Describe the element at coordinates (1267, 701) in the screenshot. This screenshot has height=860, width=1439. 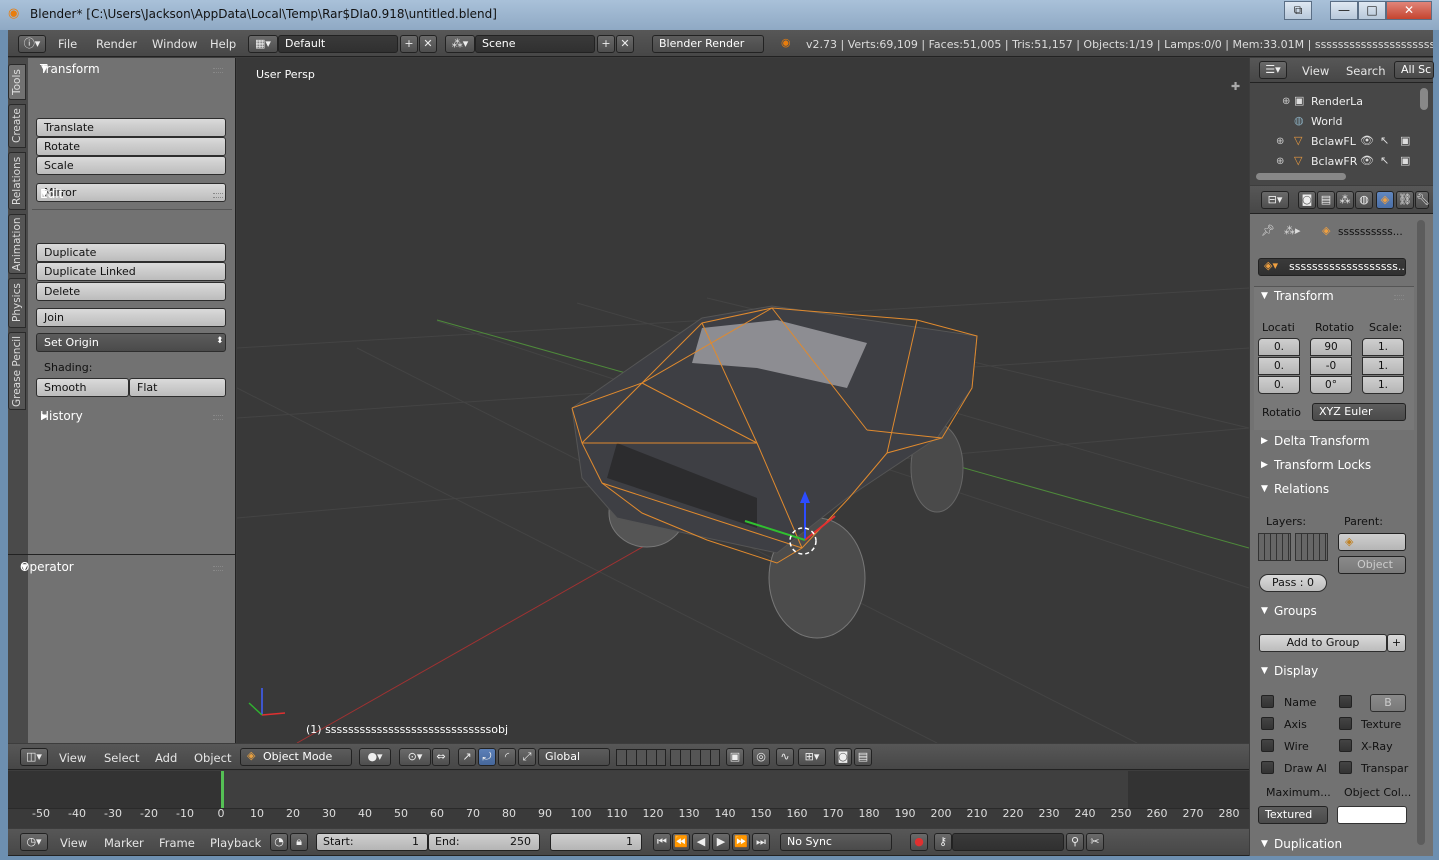
I see `name-checkbox` at that location.